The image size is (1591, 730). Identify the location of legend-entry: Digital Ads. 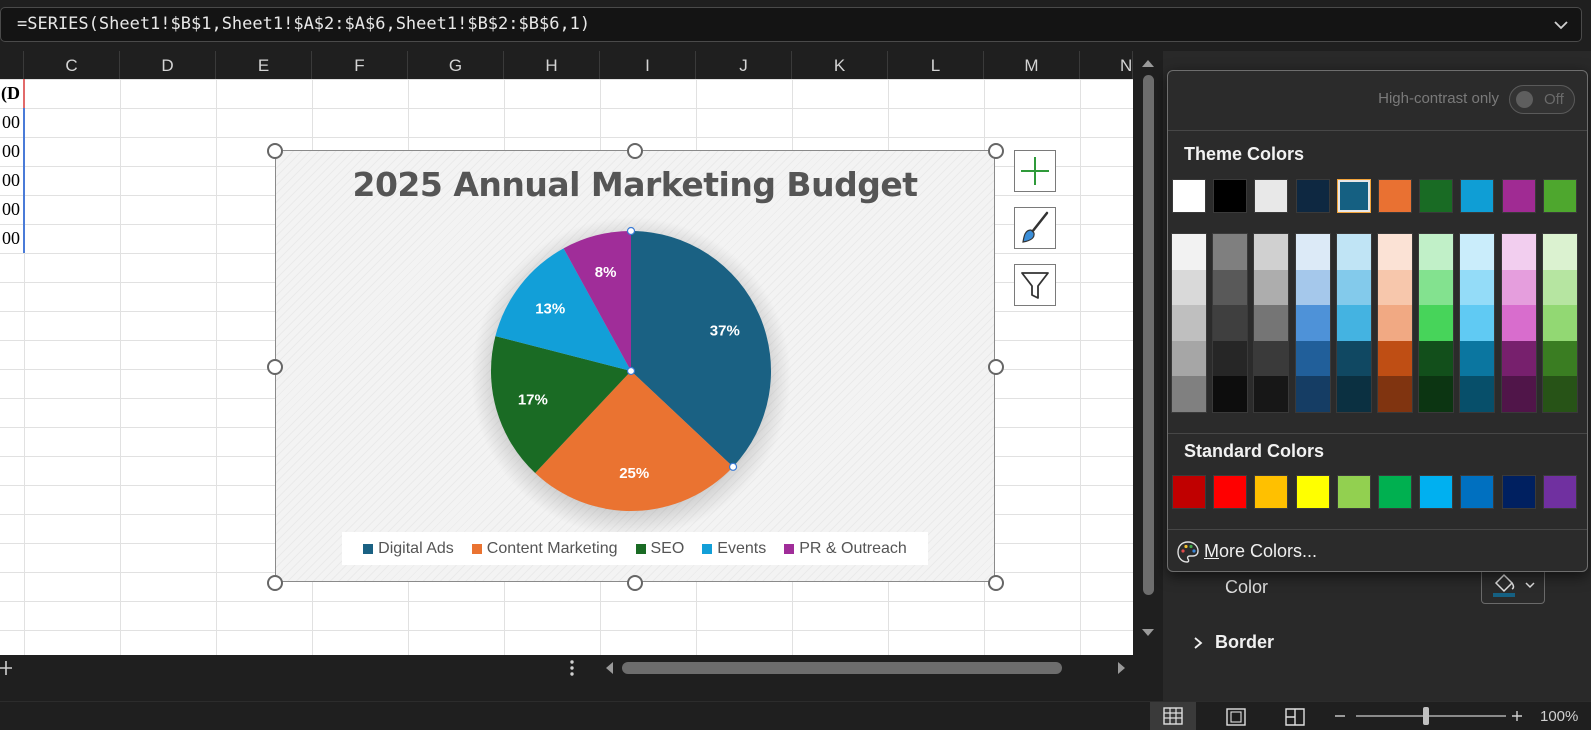
(408, 549).